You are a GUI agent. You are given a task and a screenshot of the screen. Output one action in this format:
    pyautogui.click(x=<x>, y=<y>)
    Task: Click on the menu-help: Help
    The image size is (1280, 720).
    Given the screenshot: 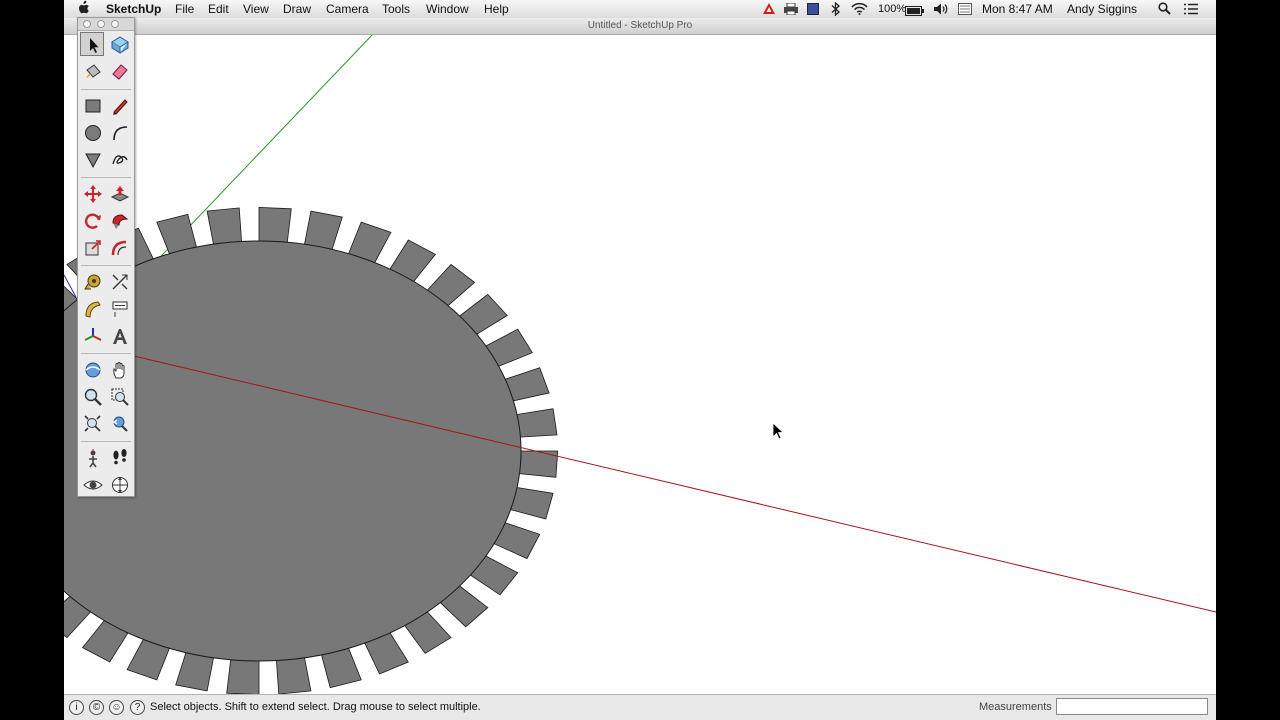 What is the action you would take?
    pyautogui.click(x=496, y=9)
    